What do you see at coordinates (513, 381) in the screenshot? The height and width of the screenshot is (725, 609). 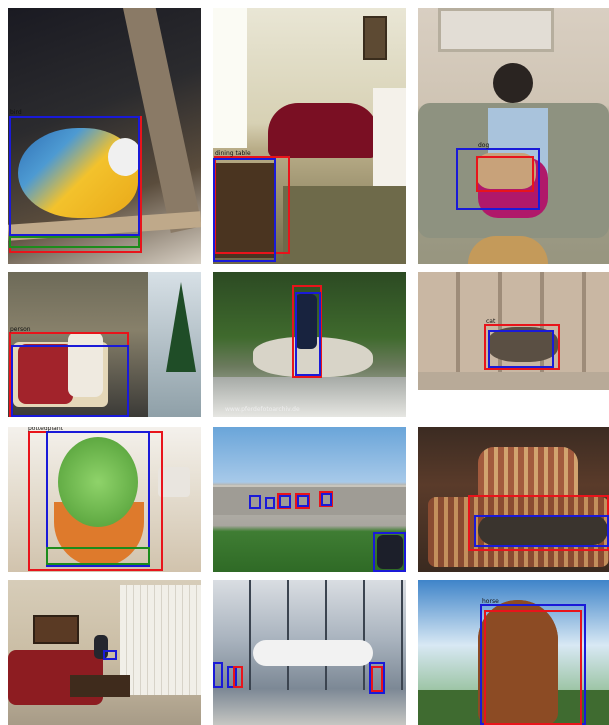 I see `floor` at bounding box center [513, 381].